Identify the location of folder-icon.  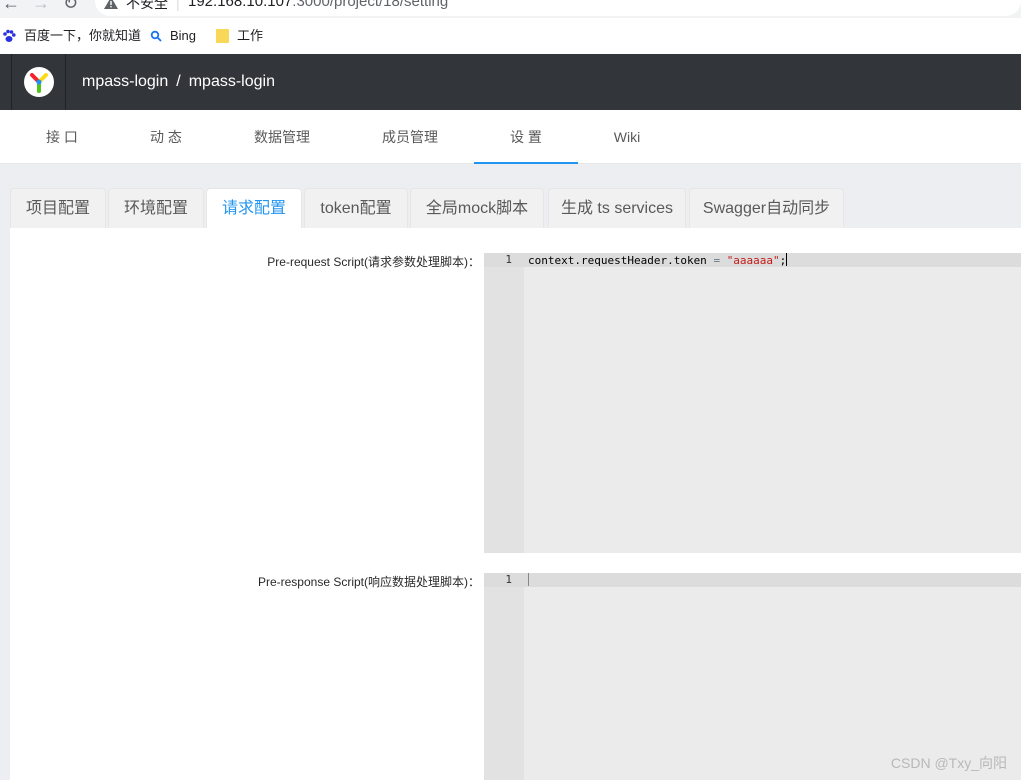
(222, 36).